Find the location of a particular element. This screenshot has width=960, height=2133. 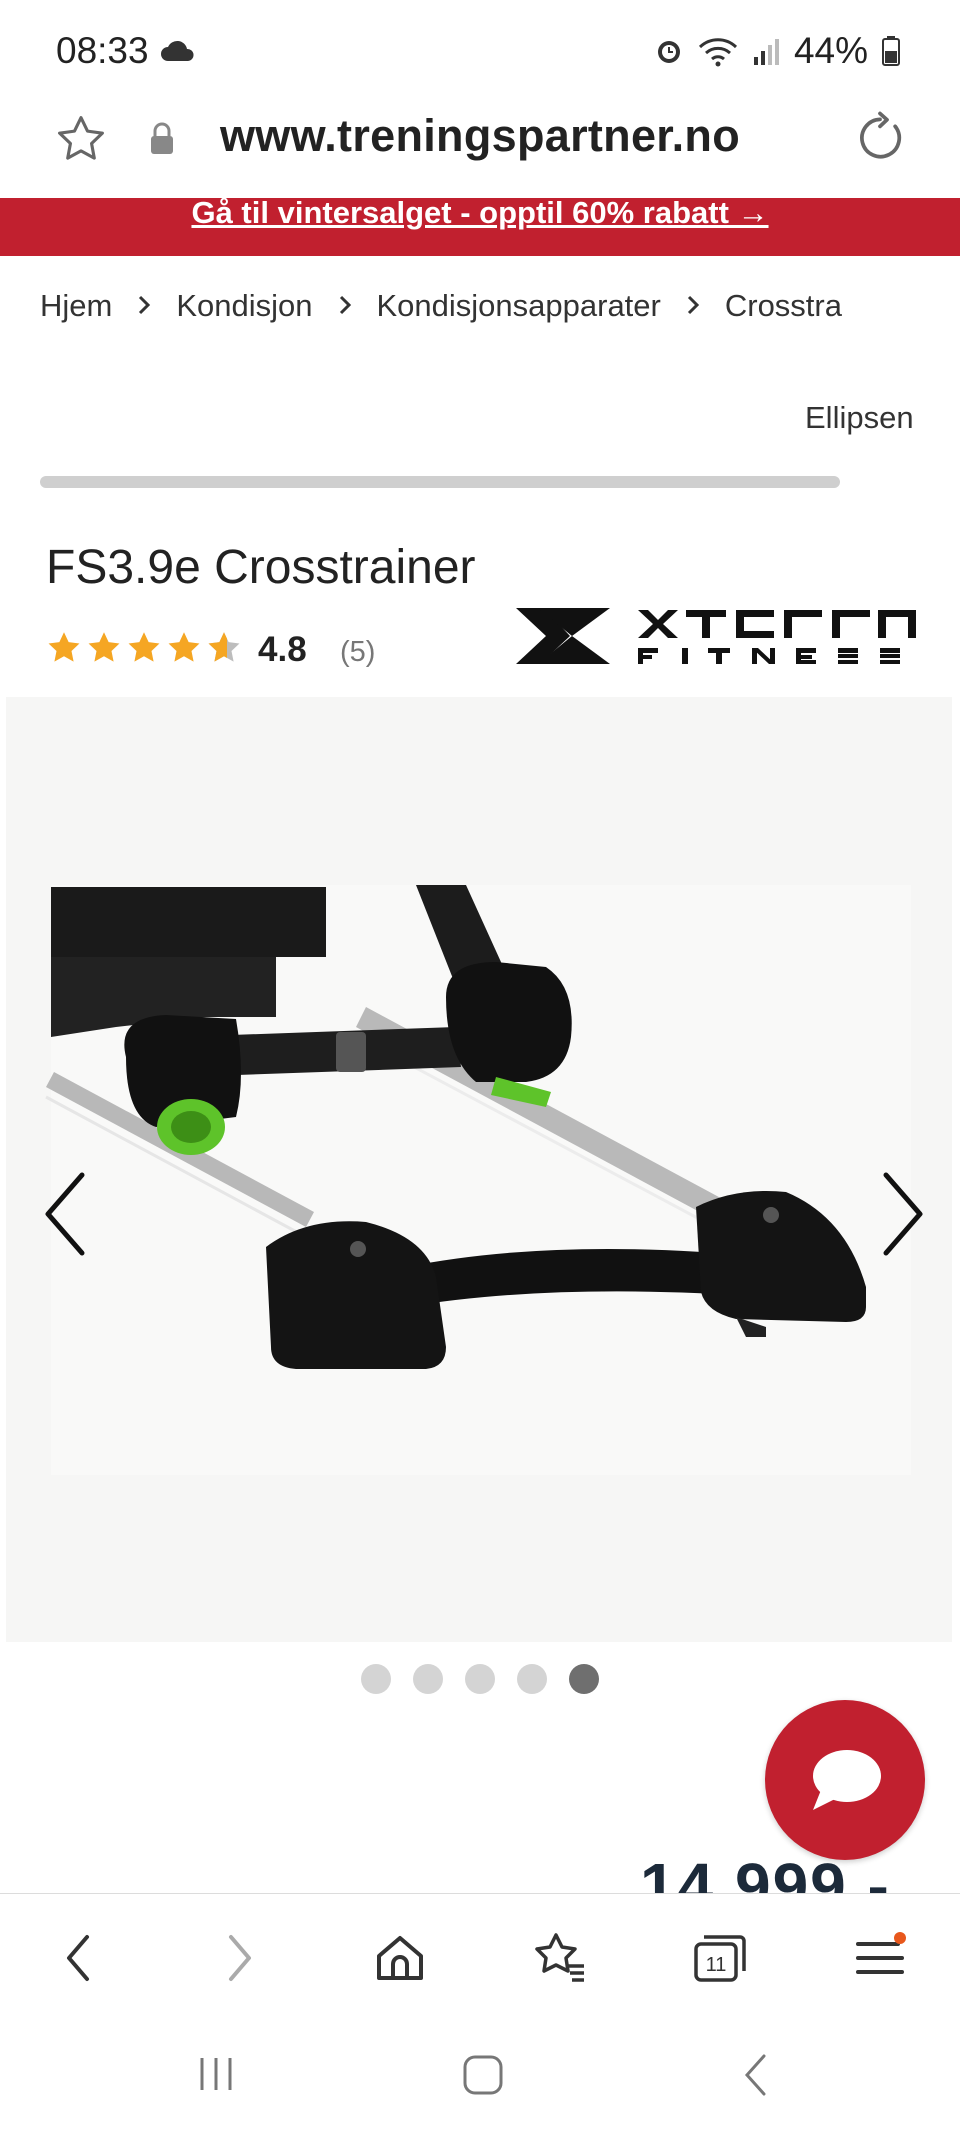

gallery-prev-arrow-icon is located at coordinates (65, 1214).